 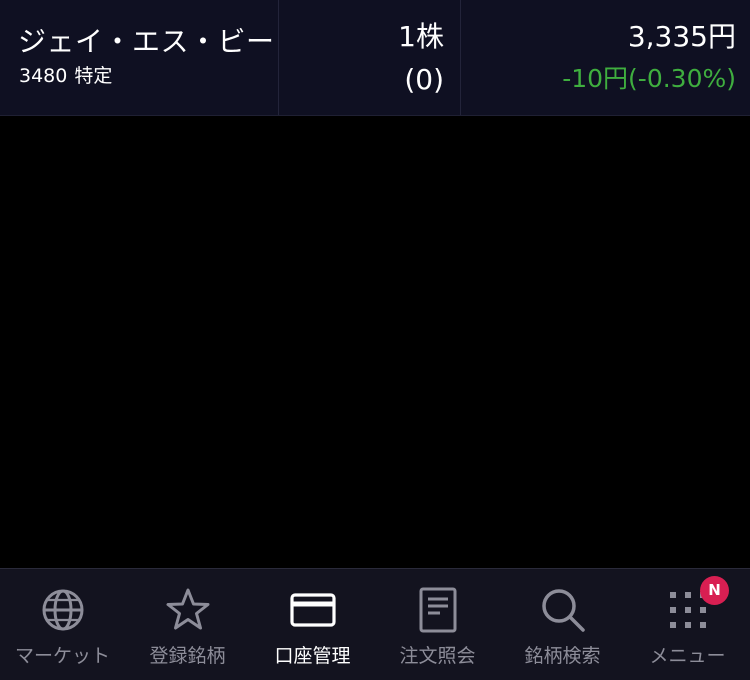 What do you see at coordinates (43, 76) in the screenshot?
I see `stock-code: 3480` at bounding box center [43, 76].